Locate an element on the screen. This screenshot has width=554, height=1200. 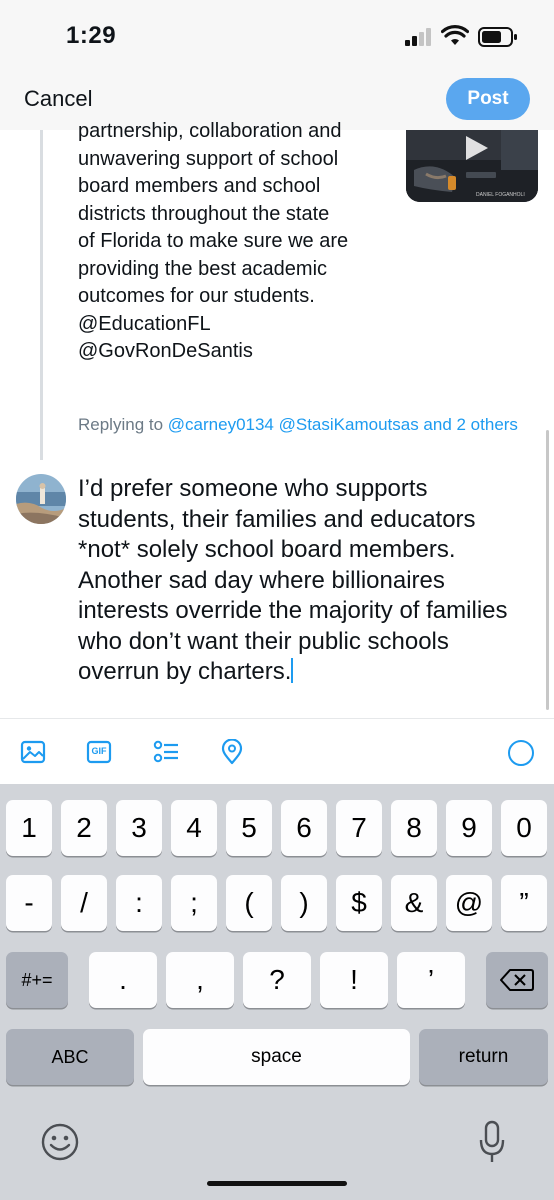
abc-key: ABC is located at coordinates (70, 1057).